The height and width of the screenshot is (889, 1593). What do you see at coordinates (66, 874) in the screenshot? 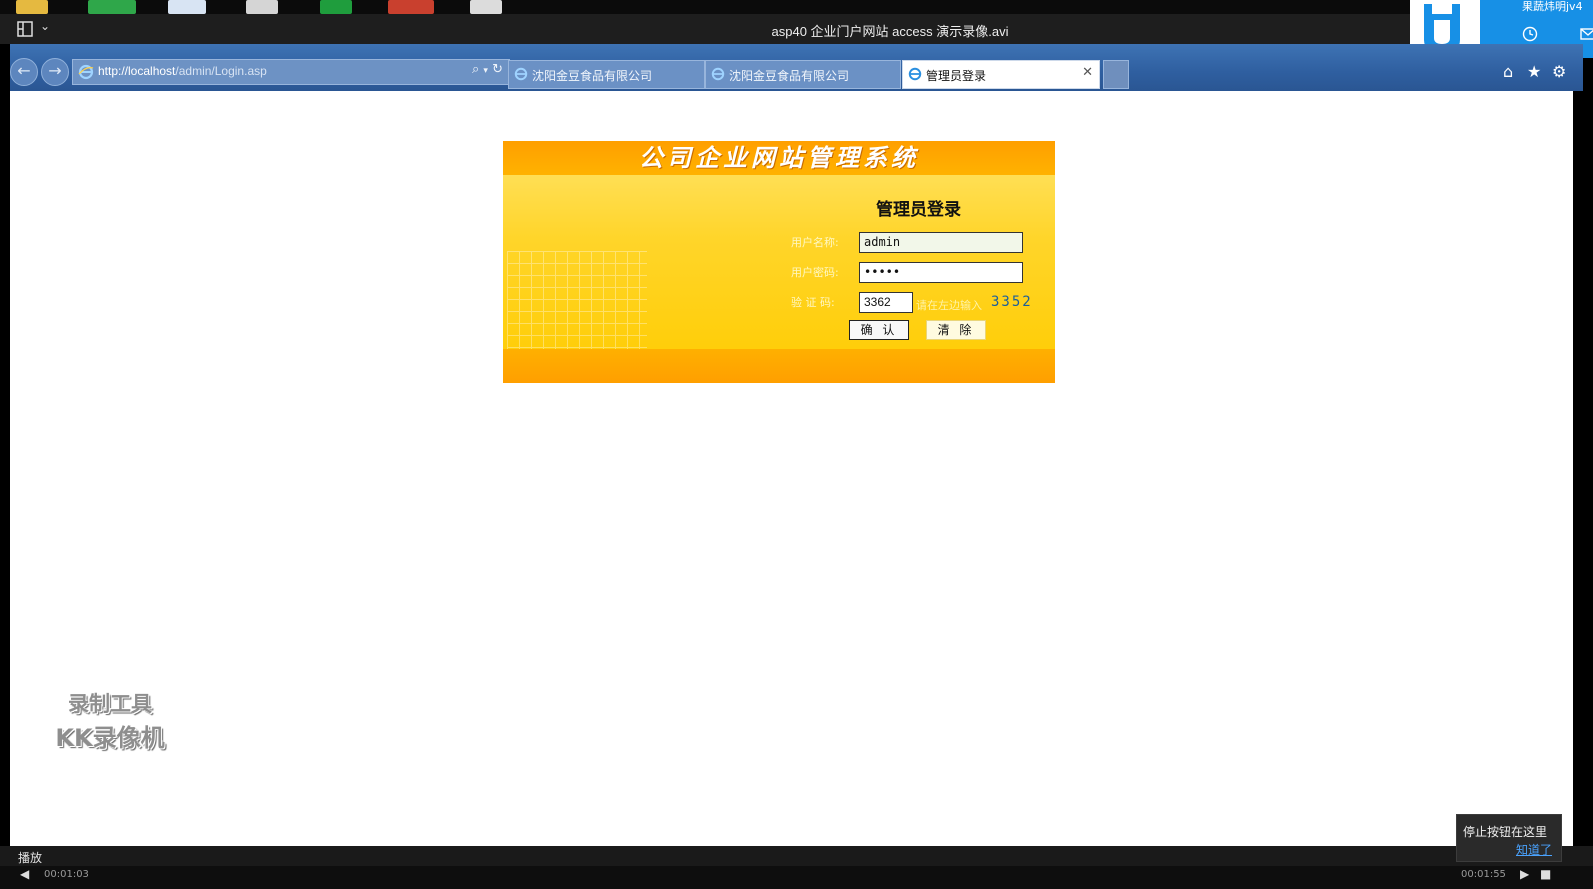
I see `time-elapsed: 00:01:03` at bounding box center [66, 874].